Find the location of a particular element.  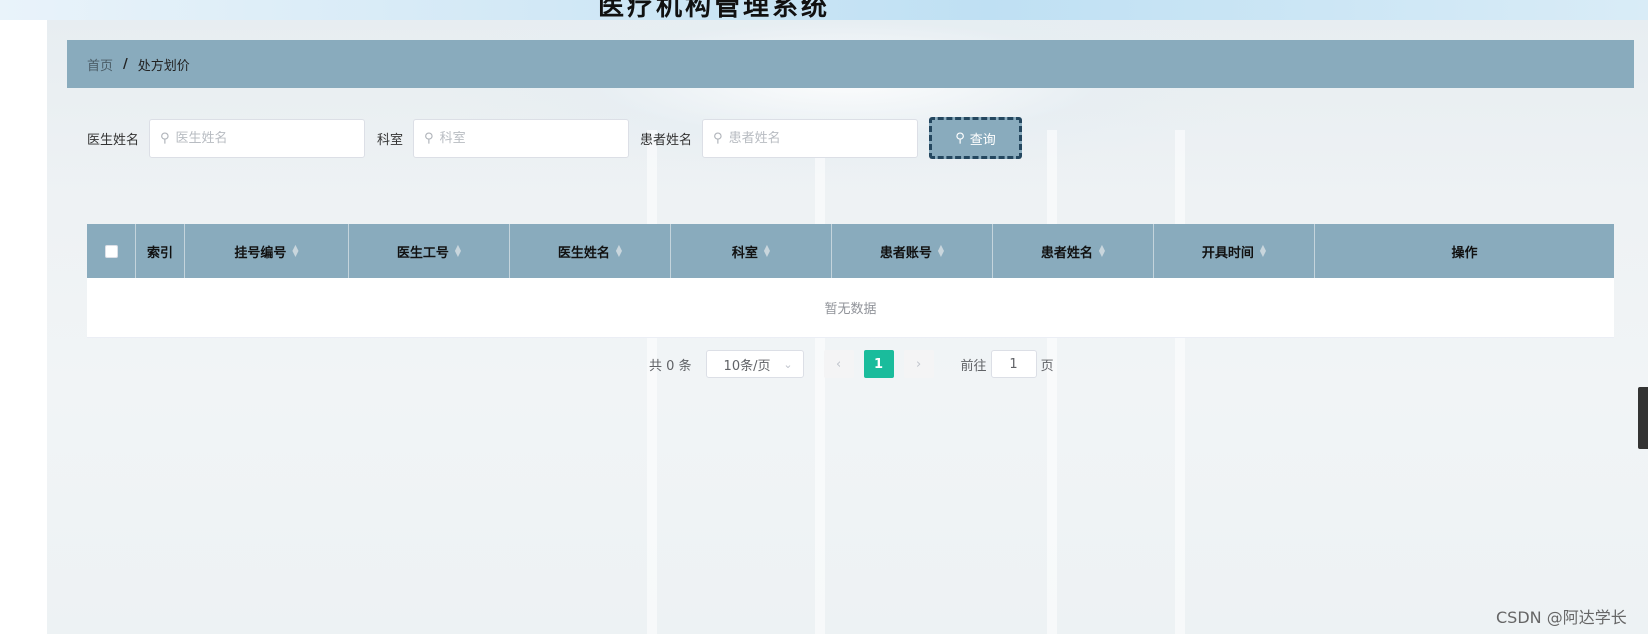

chevron-left-icon: ‹ is located at coordinates (838, 364).